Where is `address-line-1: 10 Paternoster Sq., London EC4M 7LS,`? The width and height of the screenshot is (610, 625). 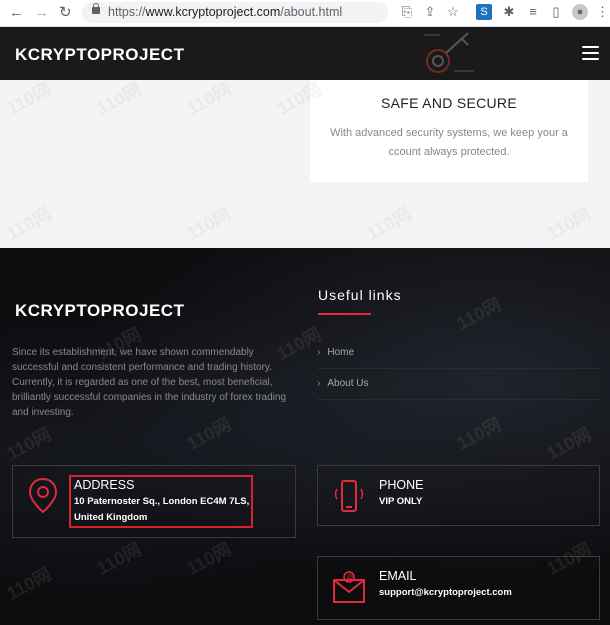 address-line-1: 10 Paternoster Sq., London EC4M 7LS, is located at coordinates (162, 501).